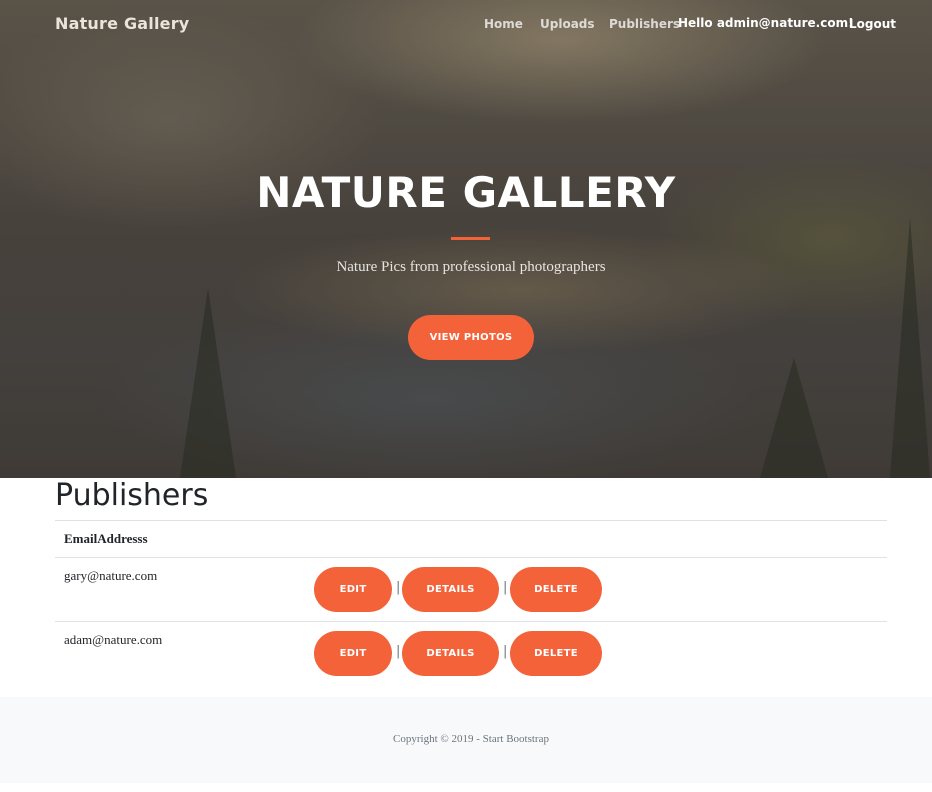 This screenshot has width=932, height=792. What do you see at coordinates (466, 192) in the screenshot?
I see `hero-title: NATURE GALLERY` at bounding box center [466, 192].